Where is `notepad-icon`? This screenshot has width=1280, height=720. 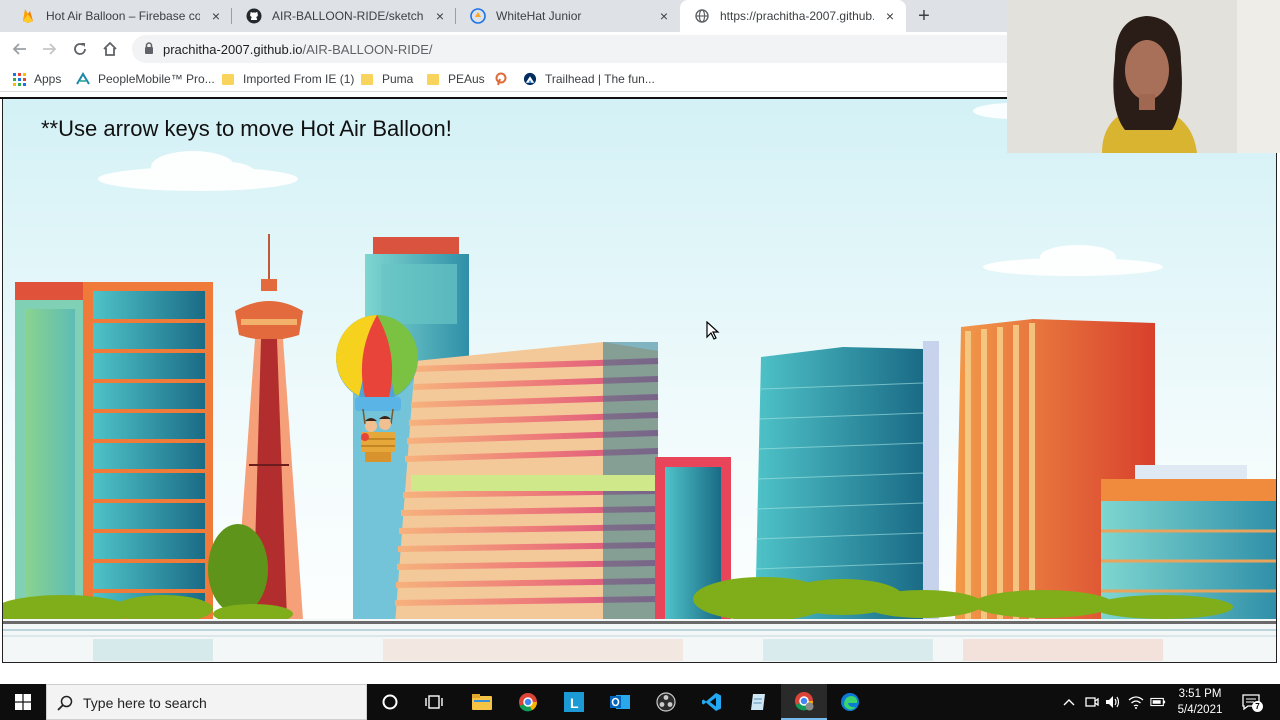 notepad-icon is located at coordinates (758, 702).